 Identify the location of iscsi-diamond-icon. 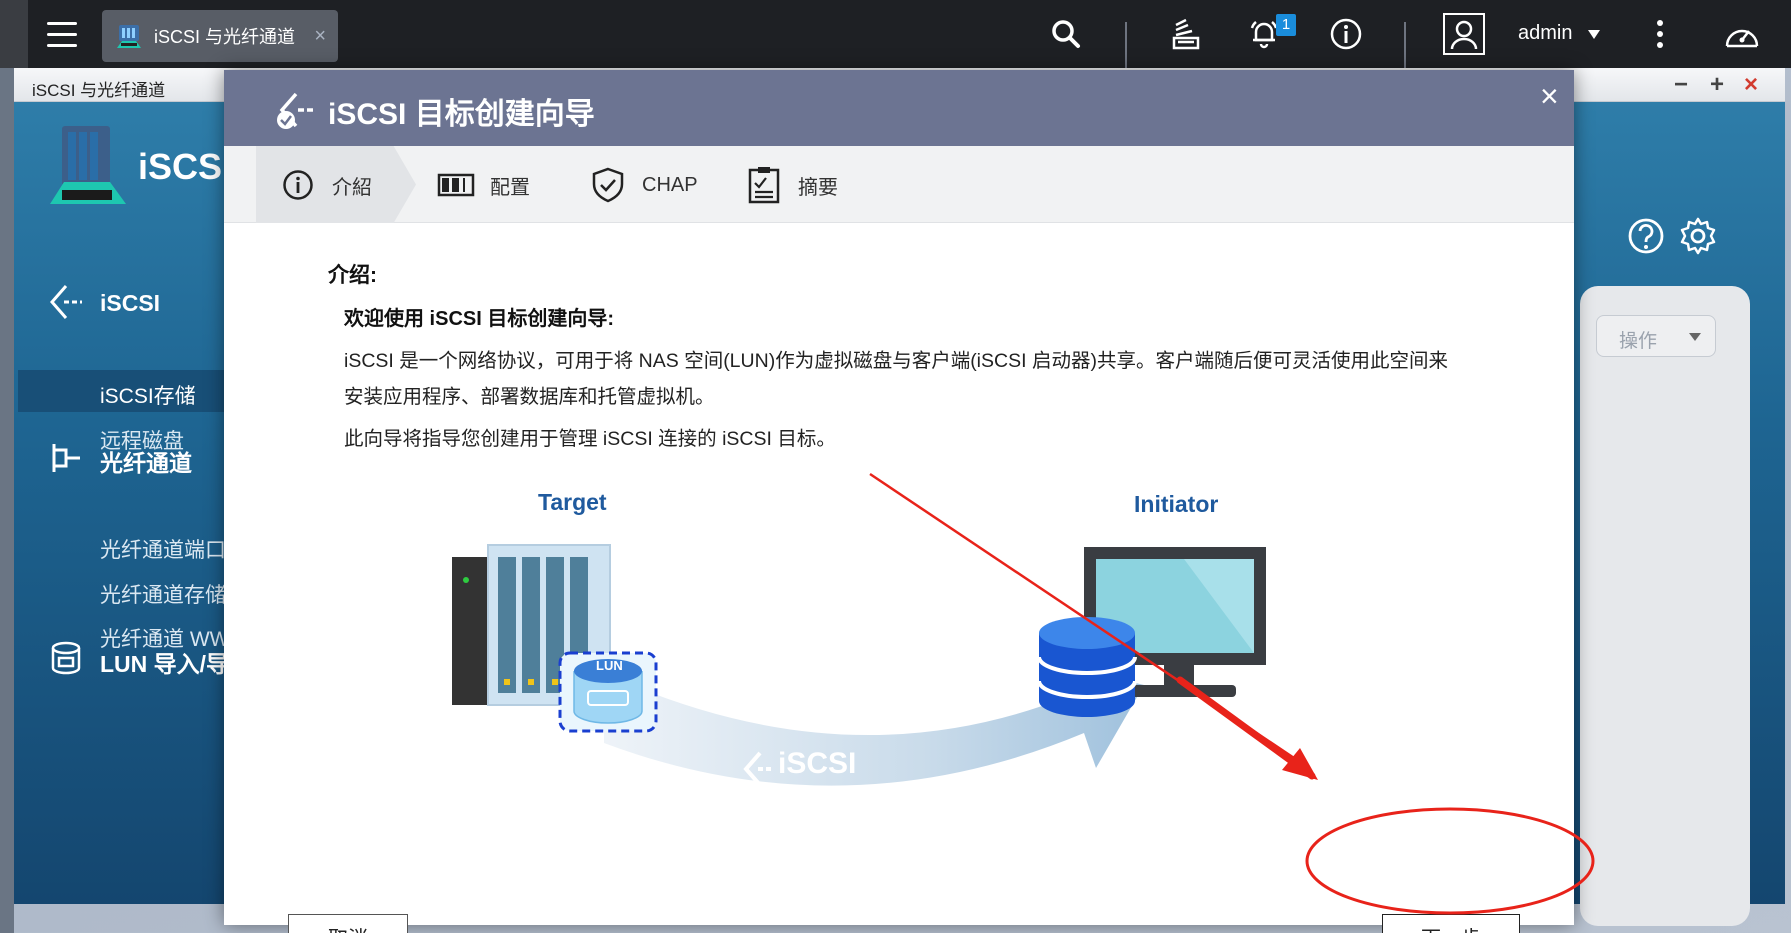
(66, 302).